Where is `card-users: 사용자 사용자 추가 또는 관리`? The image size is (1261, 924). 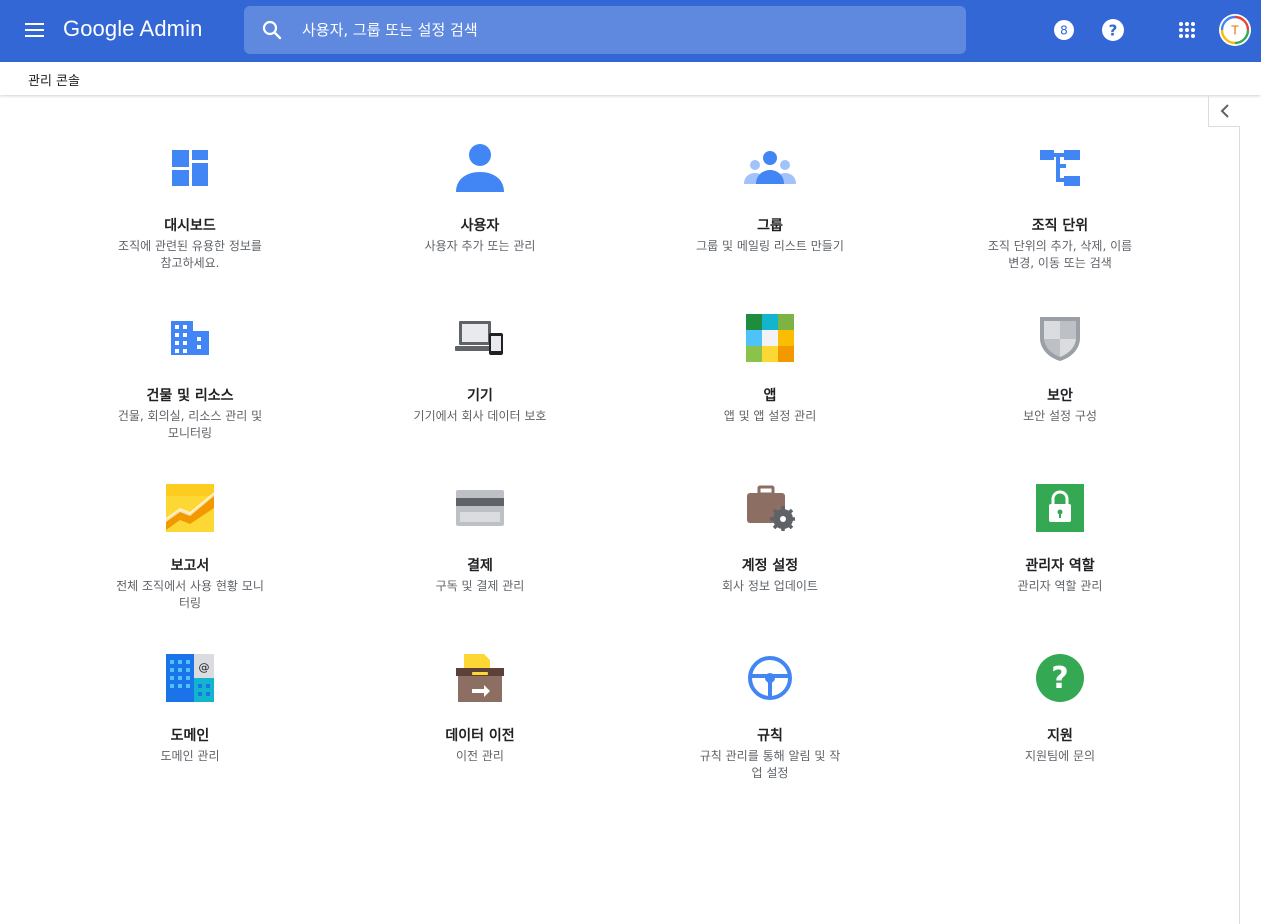
card-users: 사용자 사용자 추가 또는 관리 is located at coordinates (480, 205).